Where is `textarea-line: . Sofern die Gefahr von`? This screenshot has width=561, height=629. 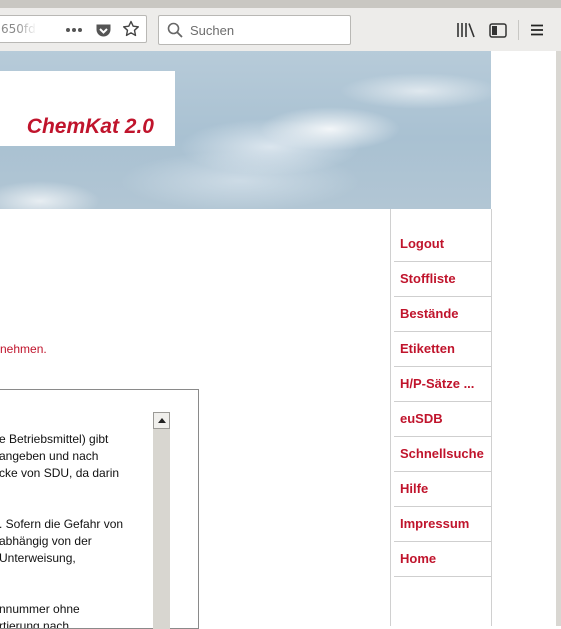 textarea-line: . Sofern die Gefahr von is located at coordinates (62, 524).